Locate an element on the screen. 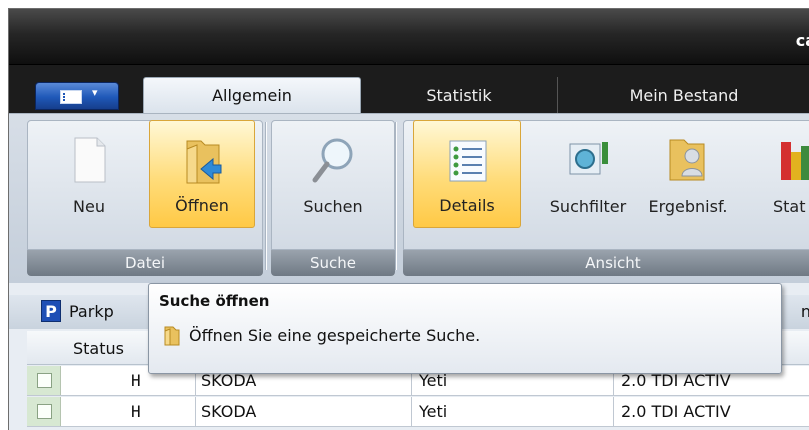 The width and height of the screenshot is (809, 430). magnifier-icon is located at coordinates (332, 160).